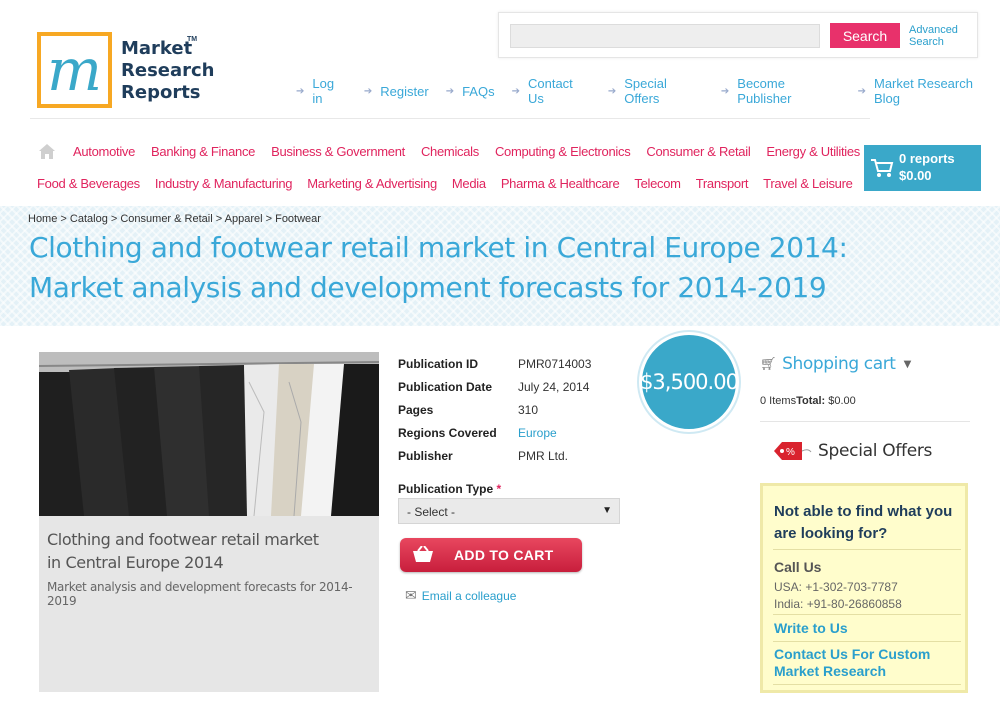 This screenshot has height=703, width=1000. I want to click on detail-label: Publication Date, so click(445, 386).